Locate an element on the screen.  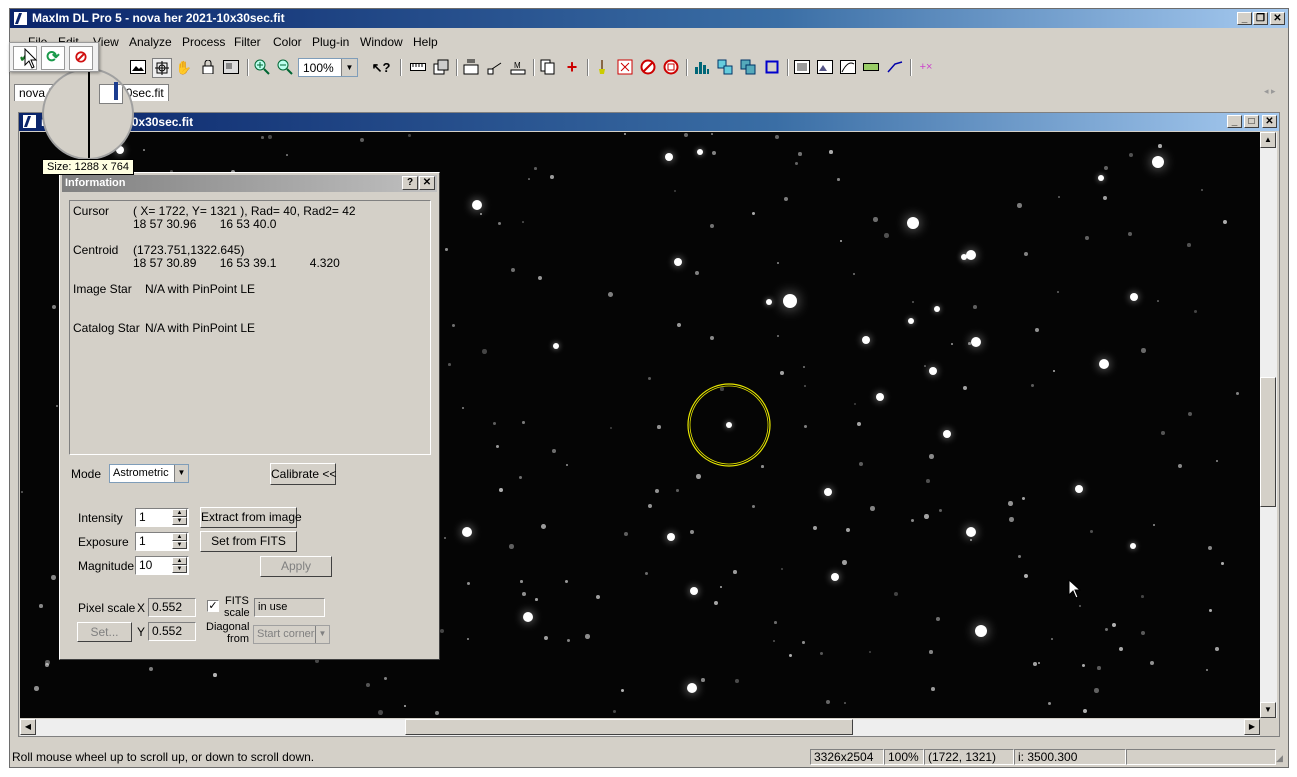
measure-icon: M is located at coordinates (518, 67).